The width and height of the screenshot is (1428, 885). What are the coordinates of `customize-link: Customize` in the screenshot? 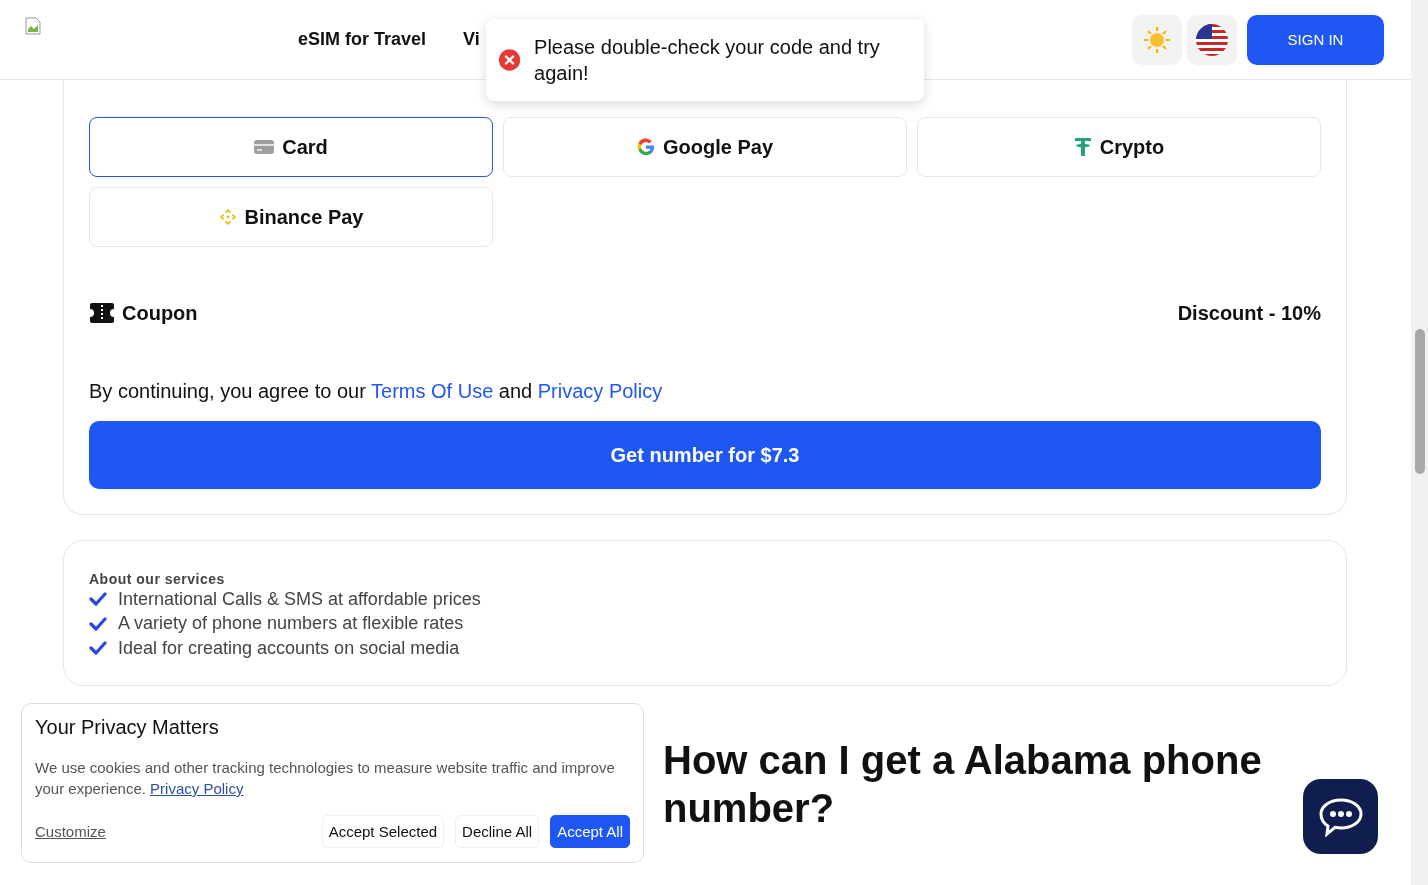 It's located at (70, 831).